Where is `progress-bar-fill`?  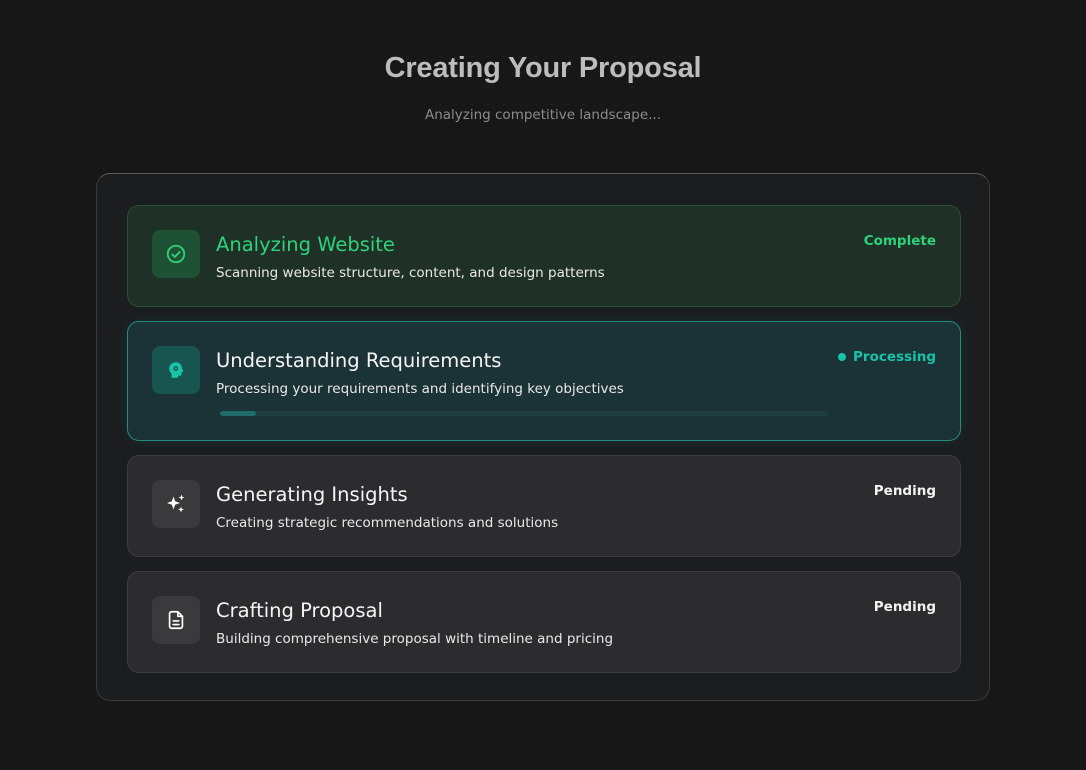
progress-bar-fill is located at coordinates (238, 413).